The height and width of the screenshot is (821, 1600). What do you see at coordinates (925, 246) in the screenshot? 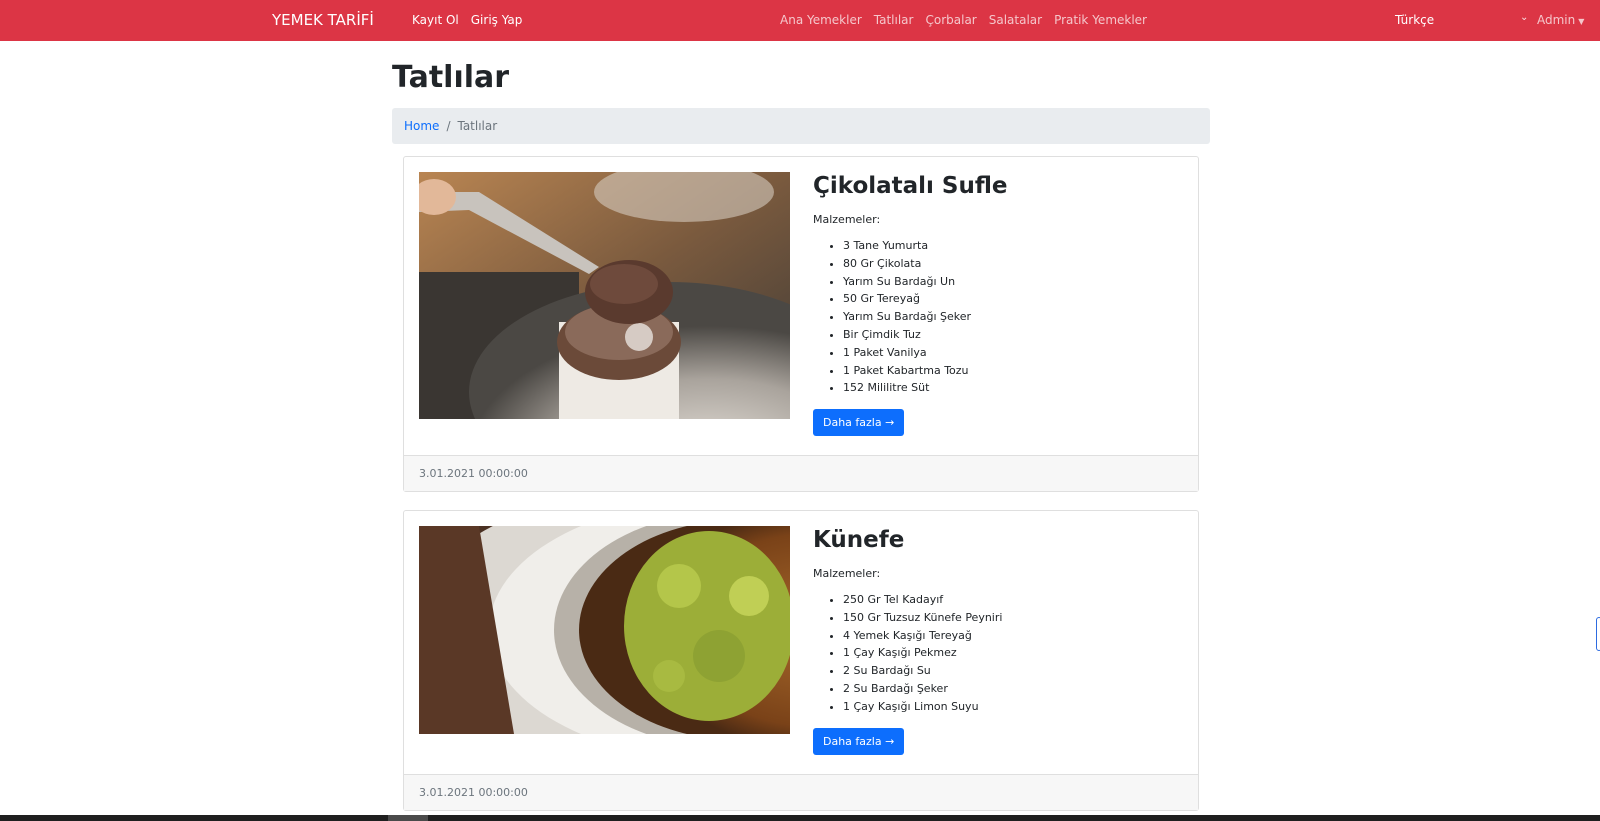
I see `ingredient-item: 3 Tane Yumurta` at bounding box center [925, 246].